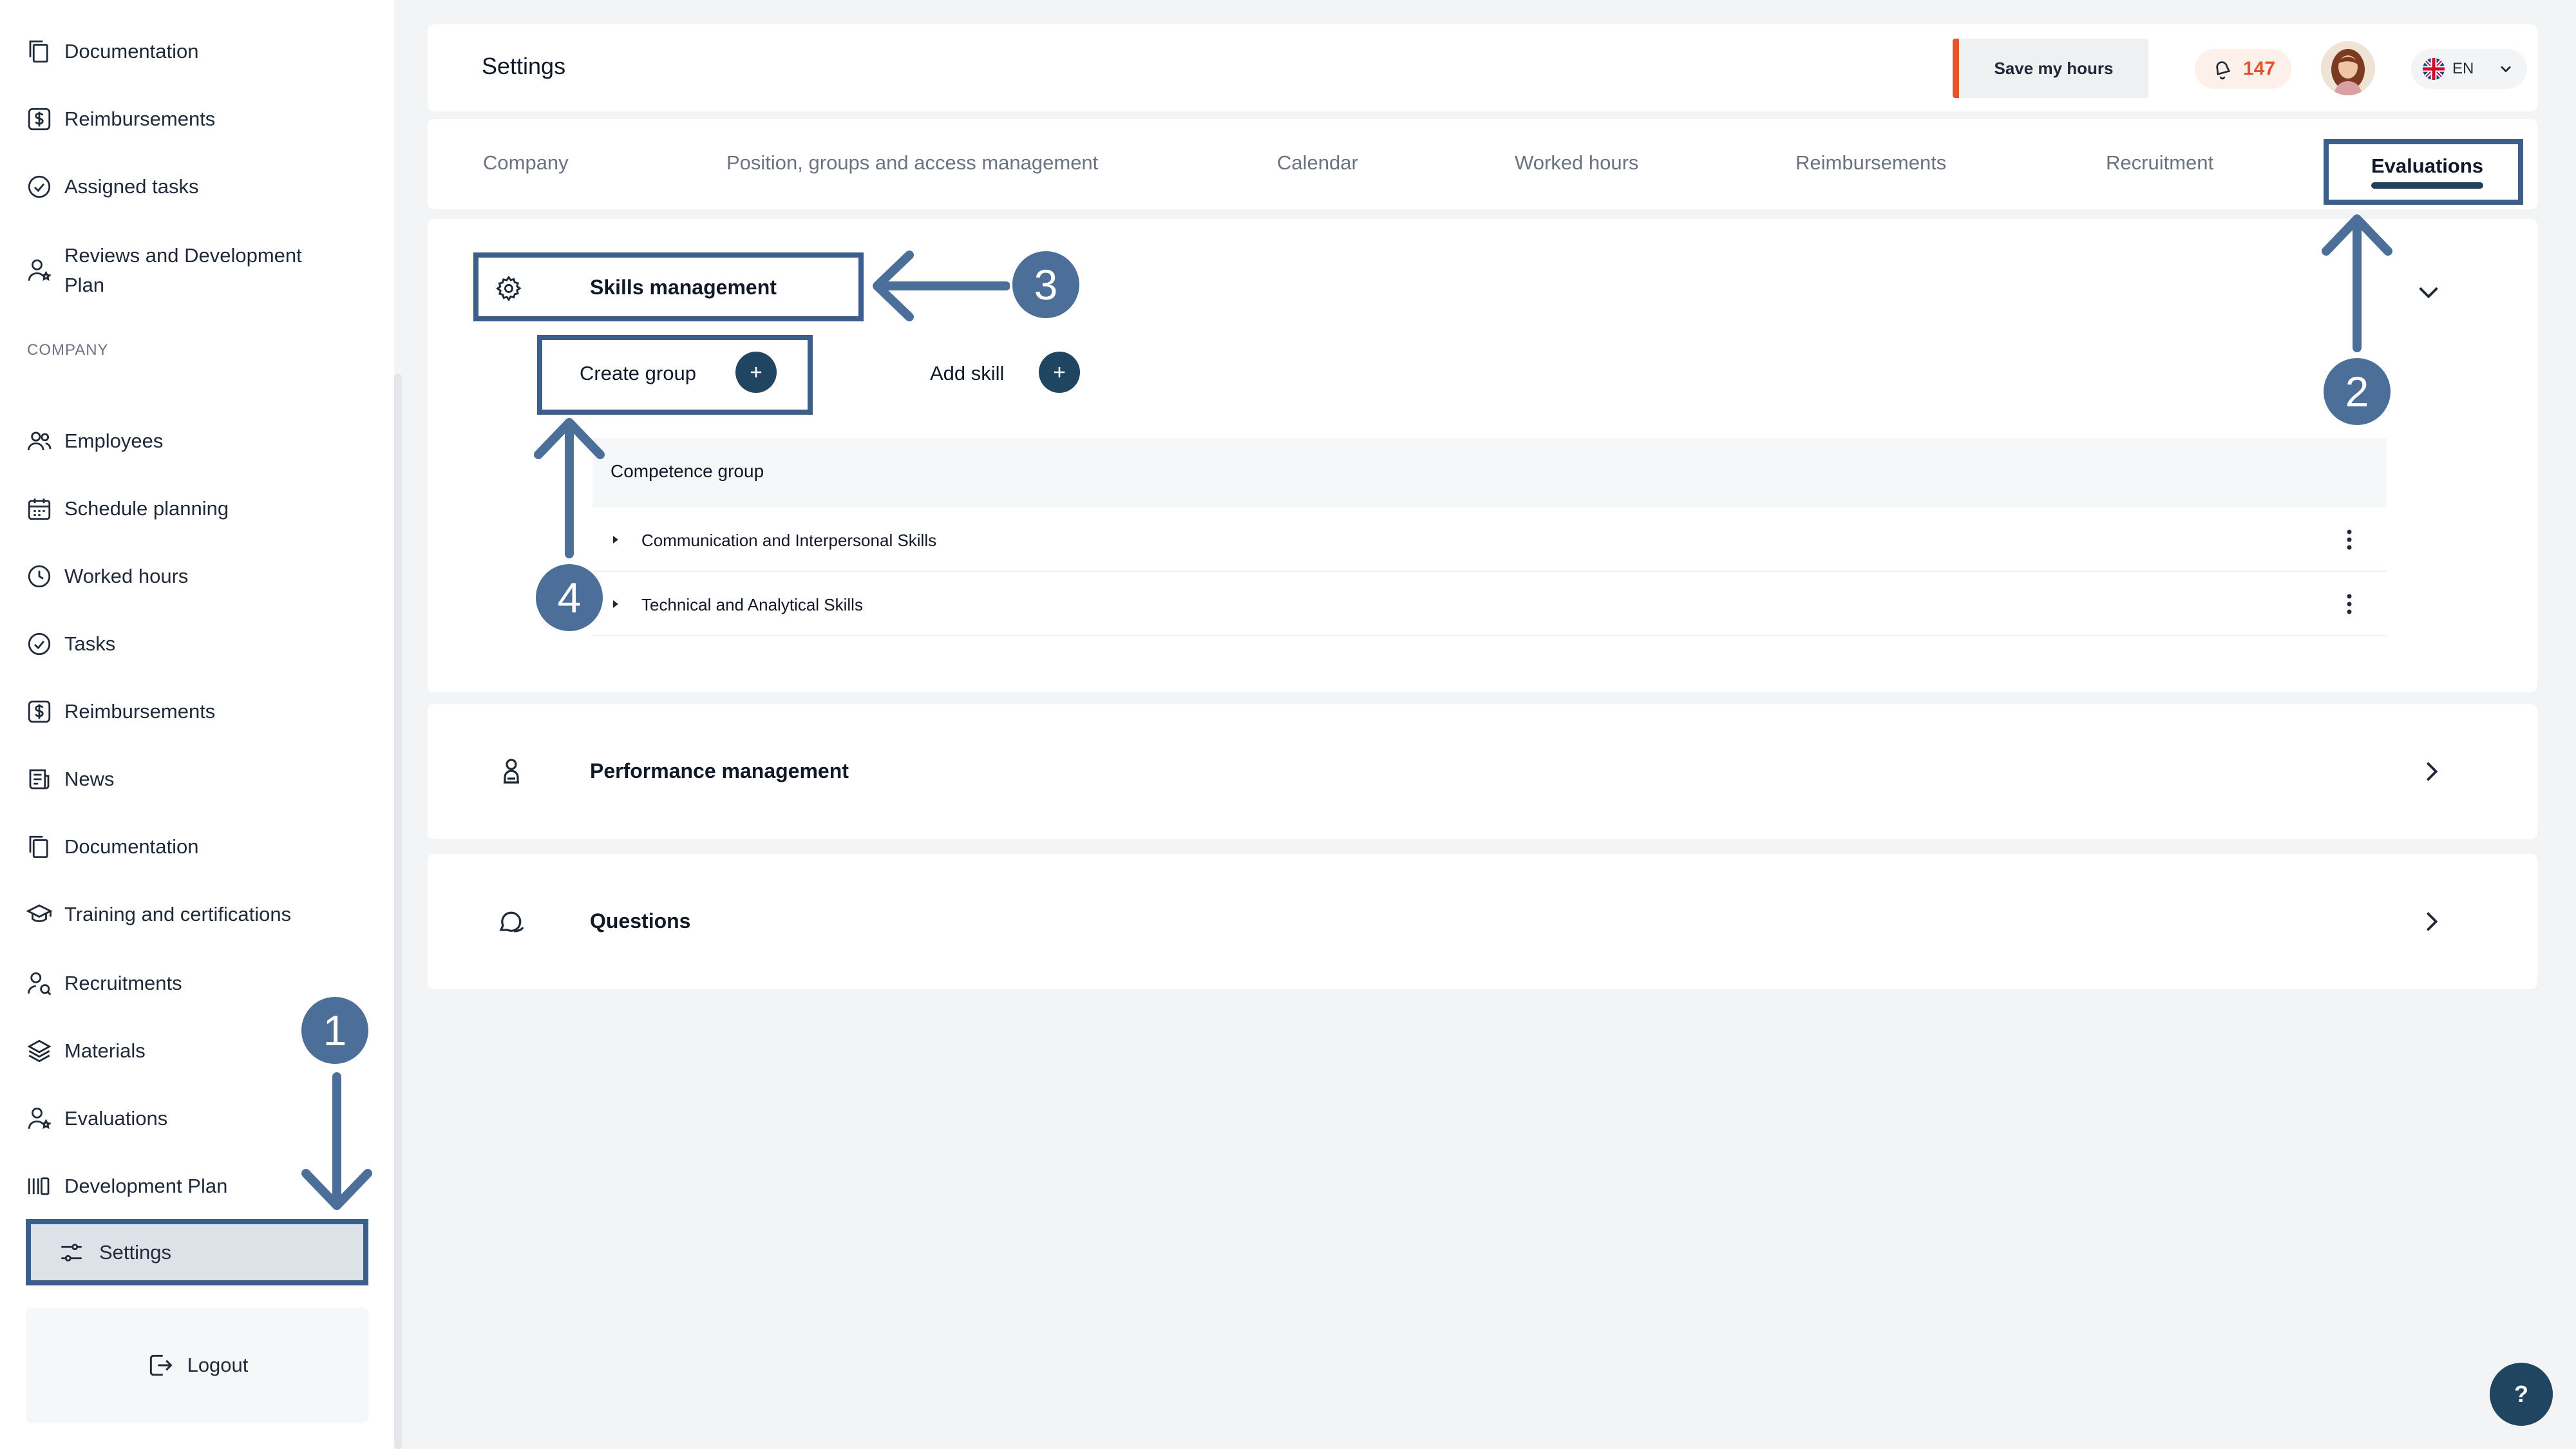 The image size is (2576, 1449). I want to click on sidebar-item-label: Settings, so click(135, 1252).